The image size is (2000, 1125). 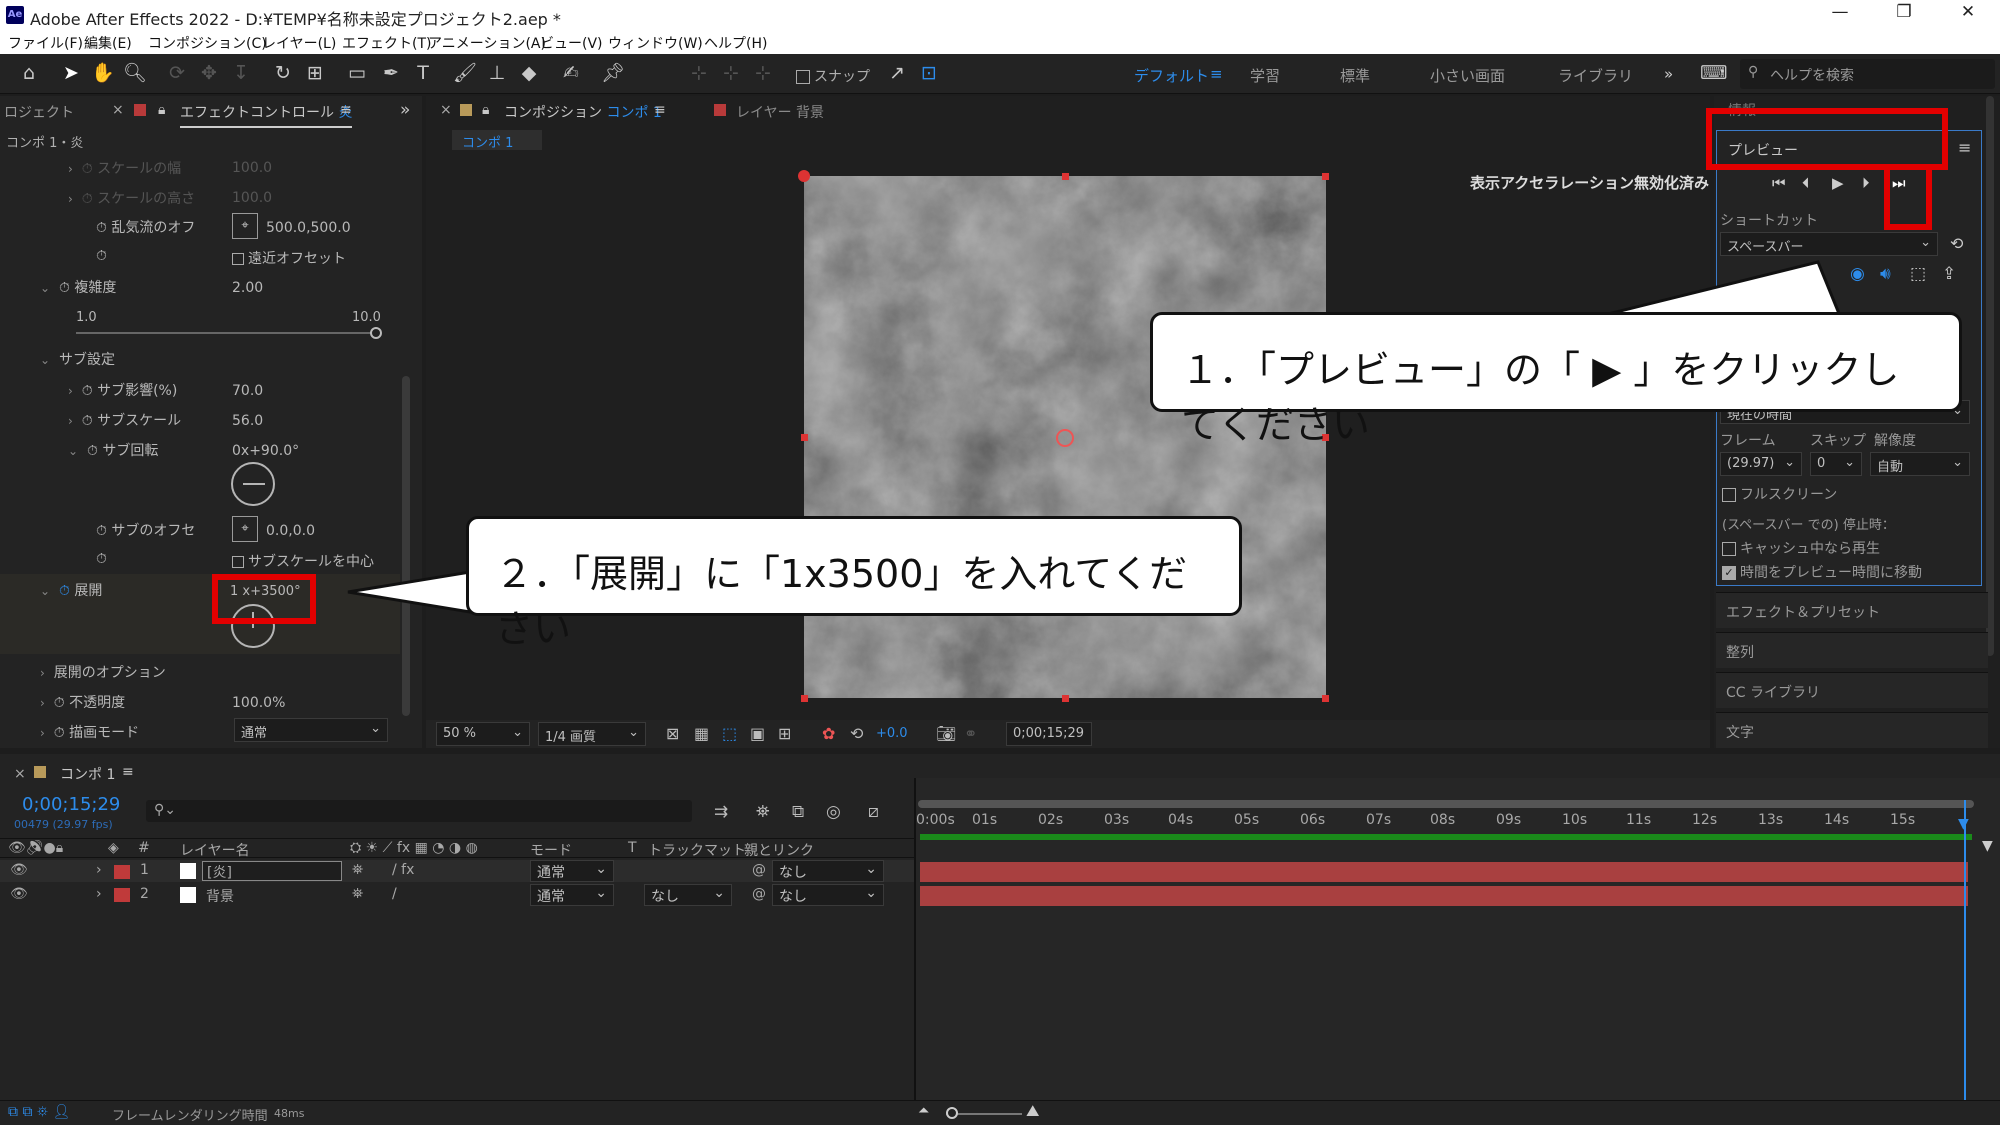 I want to click on callout-step-2: ２．「展開」に「1x3500」を入れてください, so click(x=854, y=583).